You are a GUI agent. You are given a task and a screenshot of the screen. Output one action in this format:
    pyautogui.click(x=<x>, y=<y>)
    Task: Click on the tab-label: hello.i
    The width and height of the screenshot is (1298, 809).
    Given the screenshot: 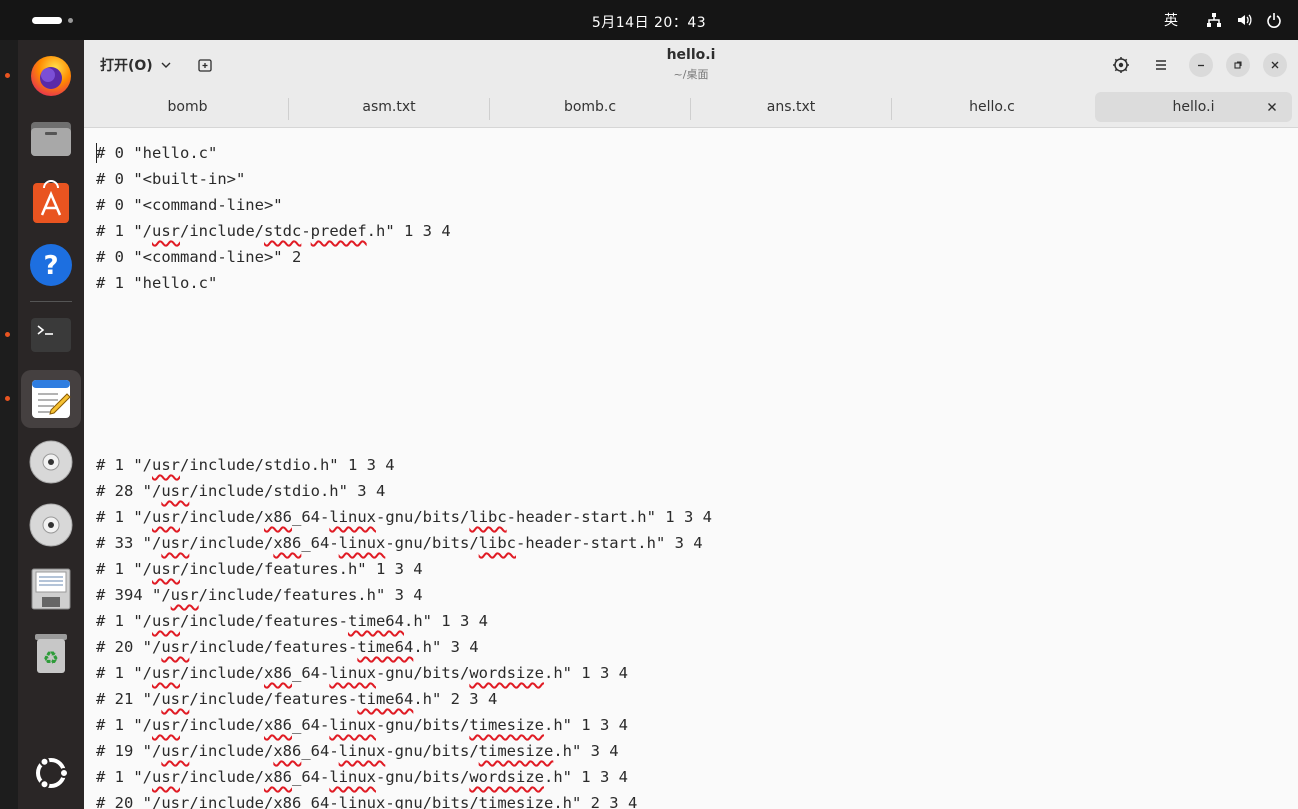 What is the action you would take?
    pyautogui.click(x=1193, y=107)
    